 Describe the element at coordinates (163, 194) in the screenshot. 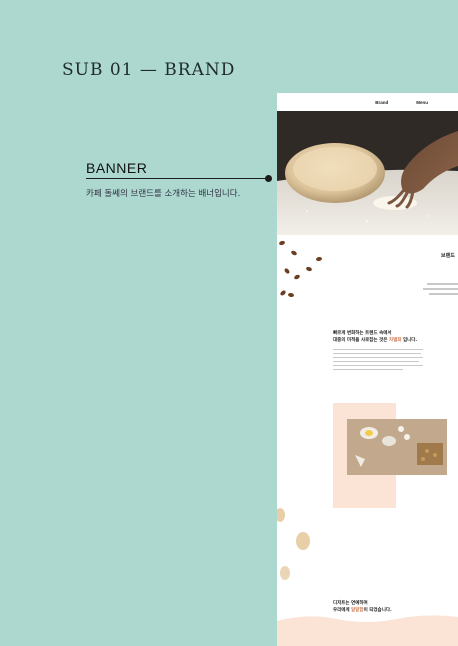

I see `banner-description: 카페 돌쎄의 브랜드를 소개하는 배너입니다.` at that location.